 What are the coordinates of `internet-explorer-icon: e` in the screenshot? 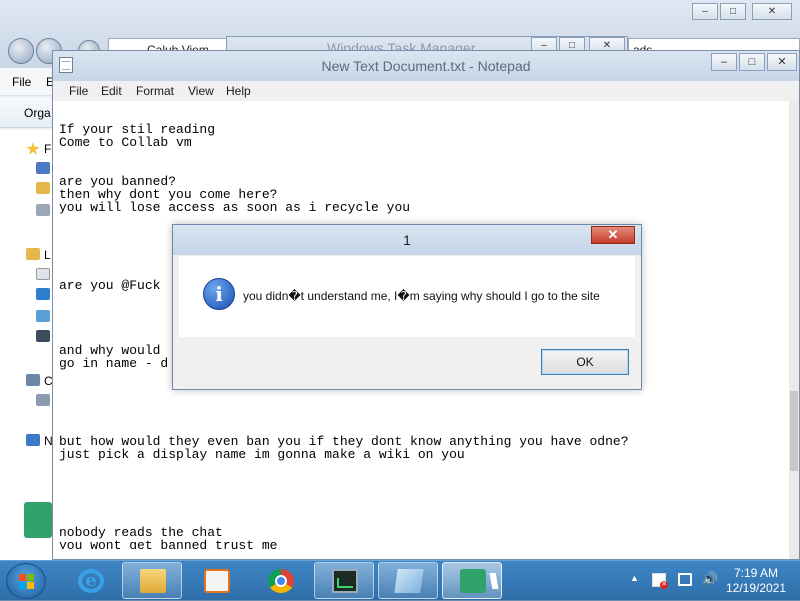 It's located at (91, 581).